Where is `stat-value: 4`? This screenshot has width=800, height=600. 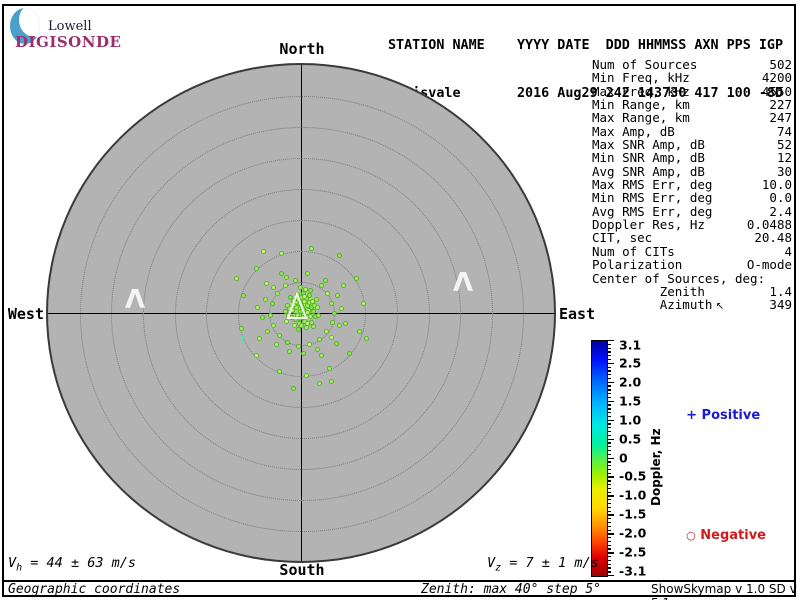 stat-value: 4 is located at coordinates (788, 251).